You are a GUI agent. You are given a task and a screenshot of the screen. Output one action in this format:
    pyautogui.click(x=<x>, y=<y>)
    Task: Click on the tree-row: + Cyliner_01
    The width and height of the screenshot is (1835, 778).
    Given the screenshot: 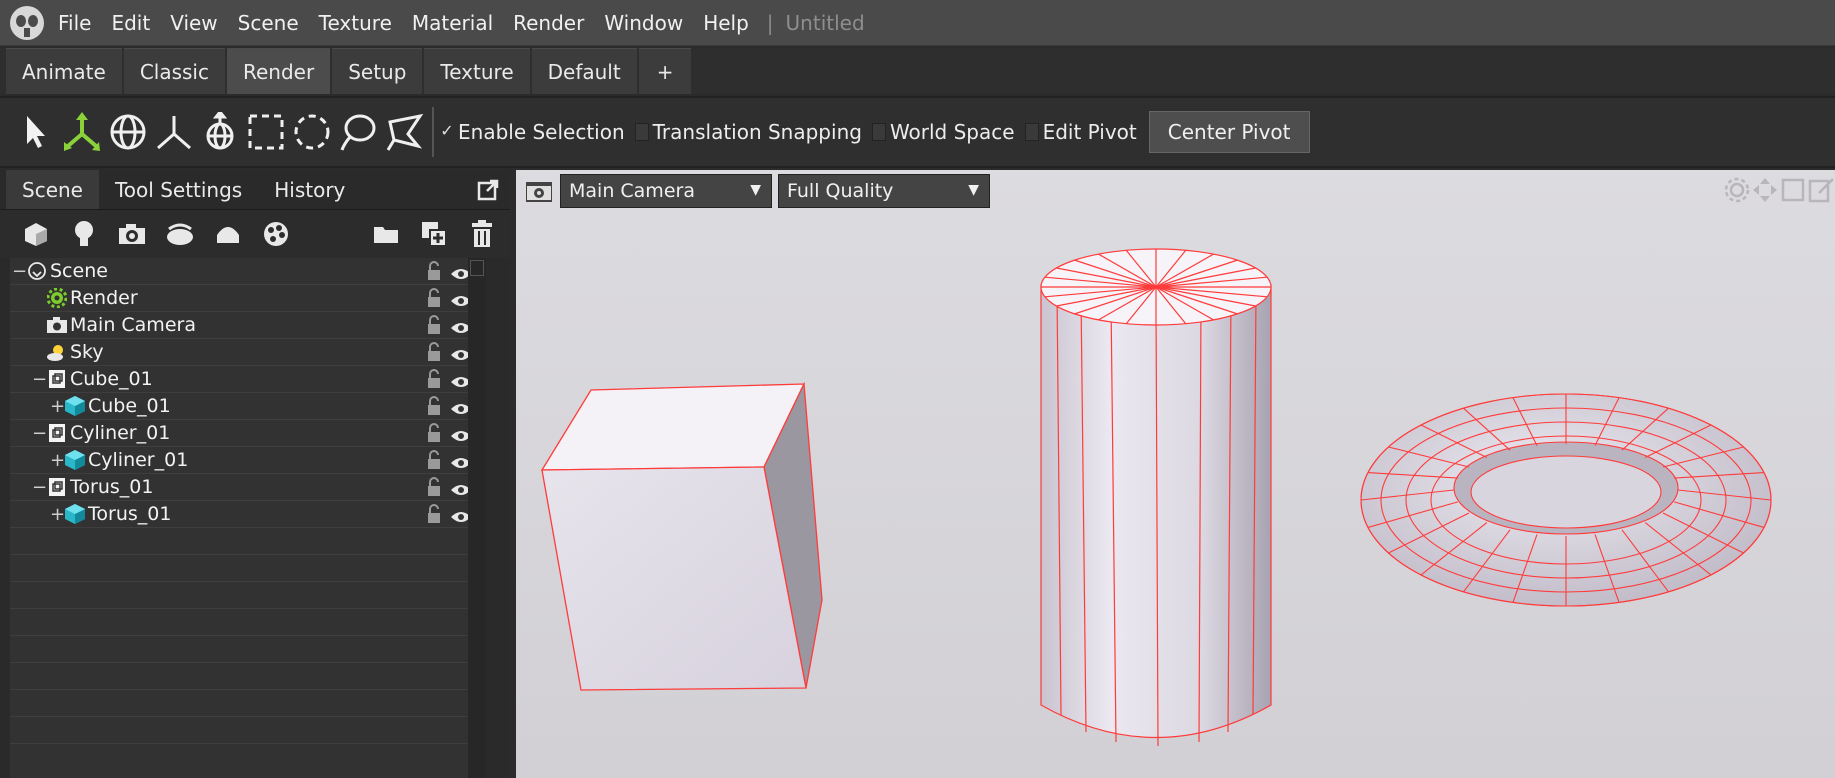 What is the action you would take?
    pyautogui.click(x=248, y=460)
    